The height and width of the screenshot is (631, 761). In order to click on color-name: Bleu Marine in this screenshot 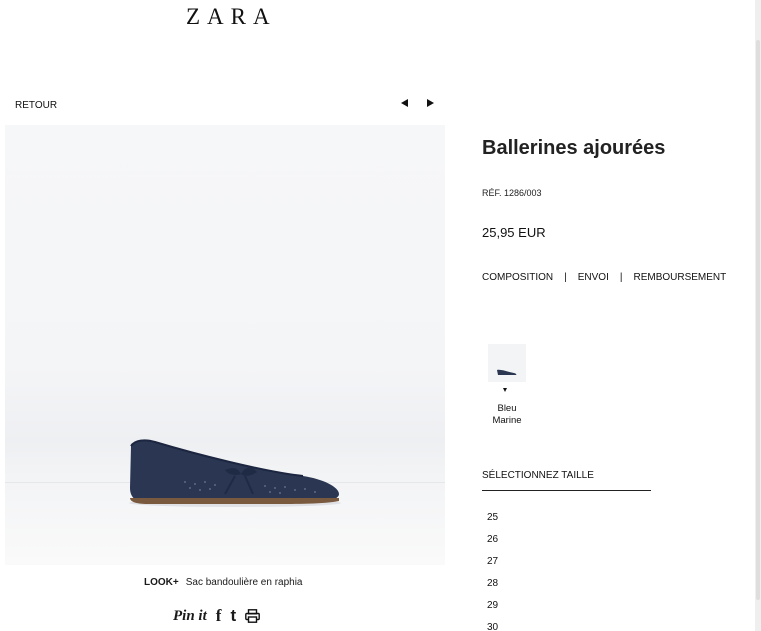, I will do `click(507, 415)`.